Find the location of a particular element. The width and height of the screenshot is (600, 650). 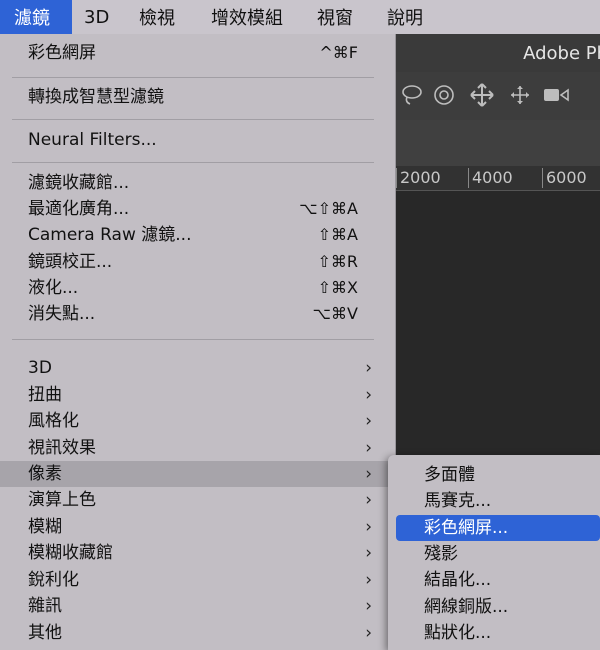

slide-3d-icon is located at coordinates (520, 96).